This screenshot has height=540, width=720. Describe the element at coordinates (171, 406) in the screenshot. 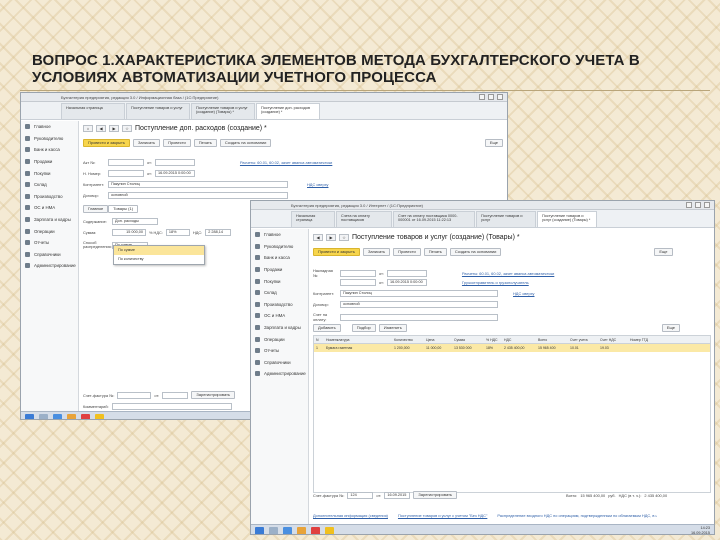

I see `comment-field` at that location.